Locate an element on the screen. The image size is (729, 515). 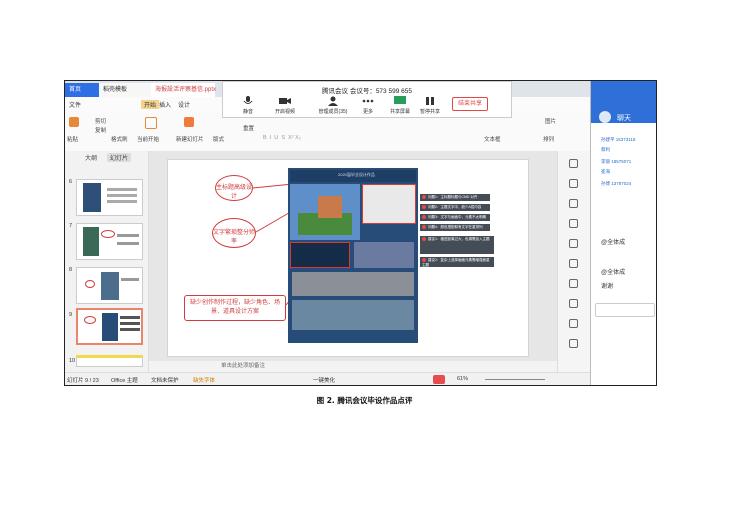
chat-message: 崔海 is located at coordinates (605, 171).